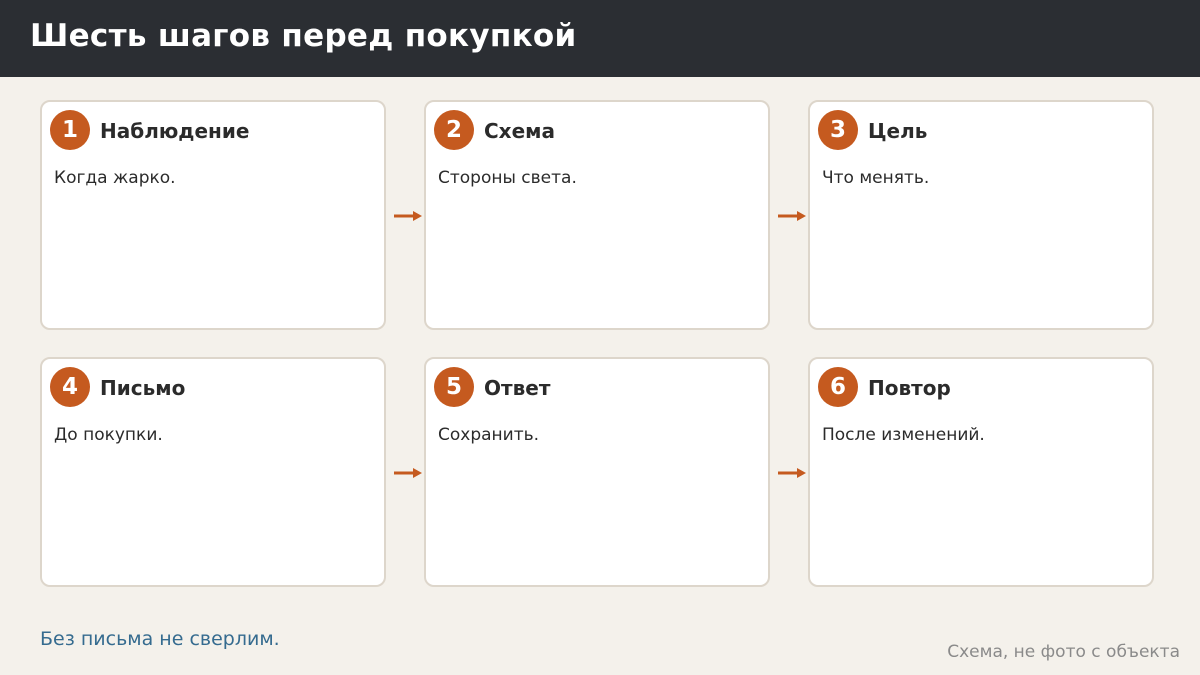  Describe the element at coordinates (70, 387) in the screenshot. I see `step-number-badge: 4` at that location.